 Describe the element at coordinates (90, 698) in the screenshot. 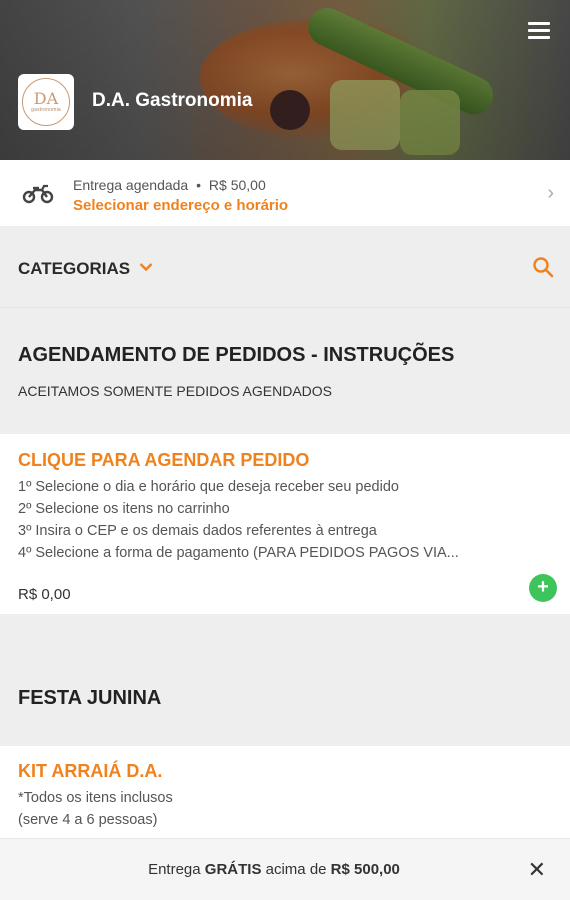

I see `section-title: FESTA JUNINA` at that location.